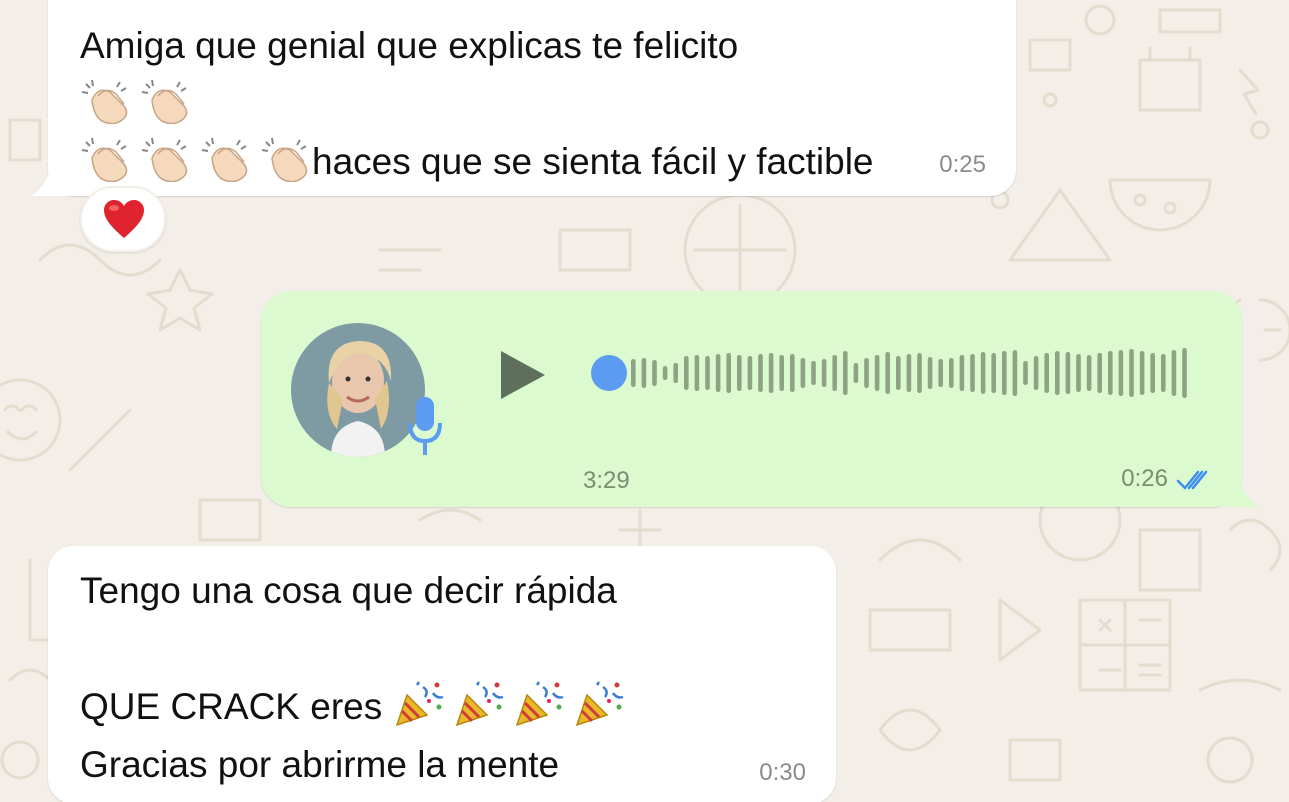  Describe the element at coordinates (606, 480) in the screenshot. I see `voice-duration: 3:29` at that location.